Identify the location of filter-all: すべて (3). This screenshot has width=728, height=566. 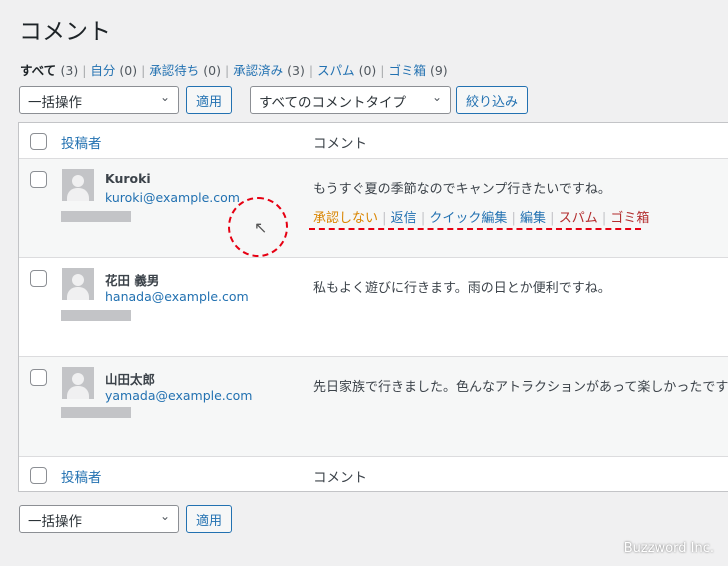
(49, 70).